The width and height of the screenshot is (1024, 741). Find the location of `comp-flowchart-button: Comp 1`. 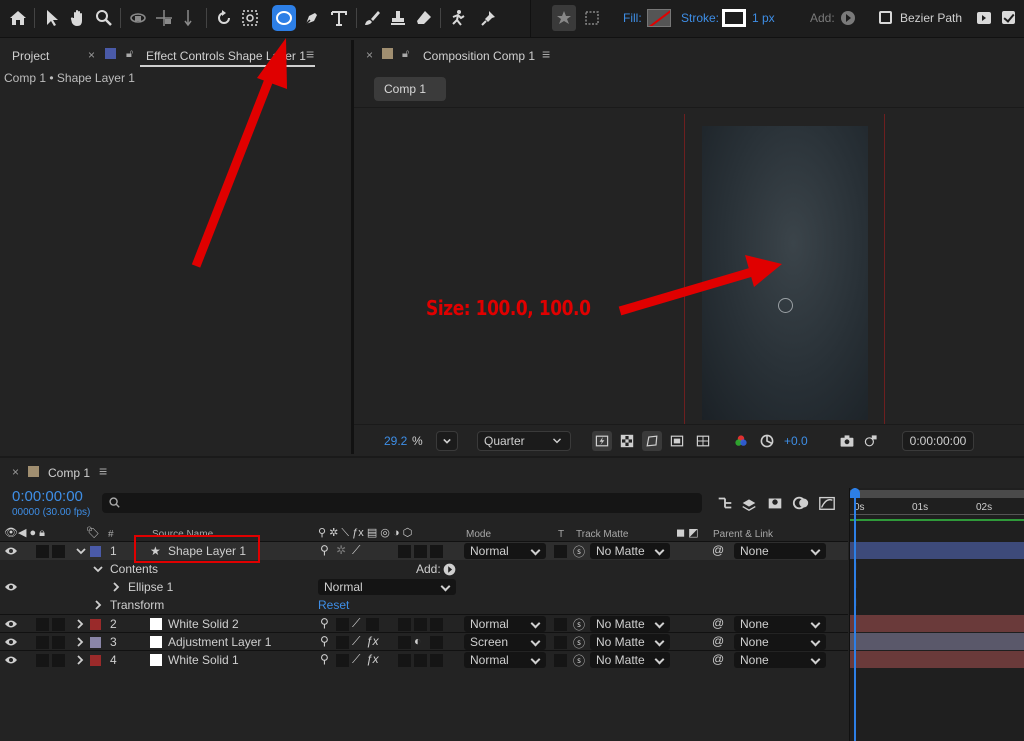

comp-flowchart-button: Comp 1 is located at coordinates (410, 89).